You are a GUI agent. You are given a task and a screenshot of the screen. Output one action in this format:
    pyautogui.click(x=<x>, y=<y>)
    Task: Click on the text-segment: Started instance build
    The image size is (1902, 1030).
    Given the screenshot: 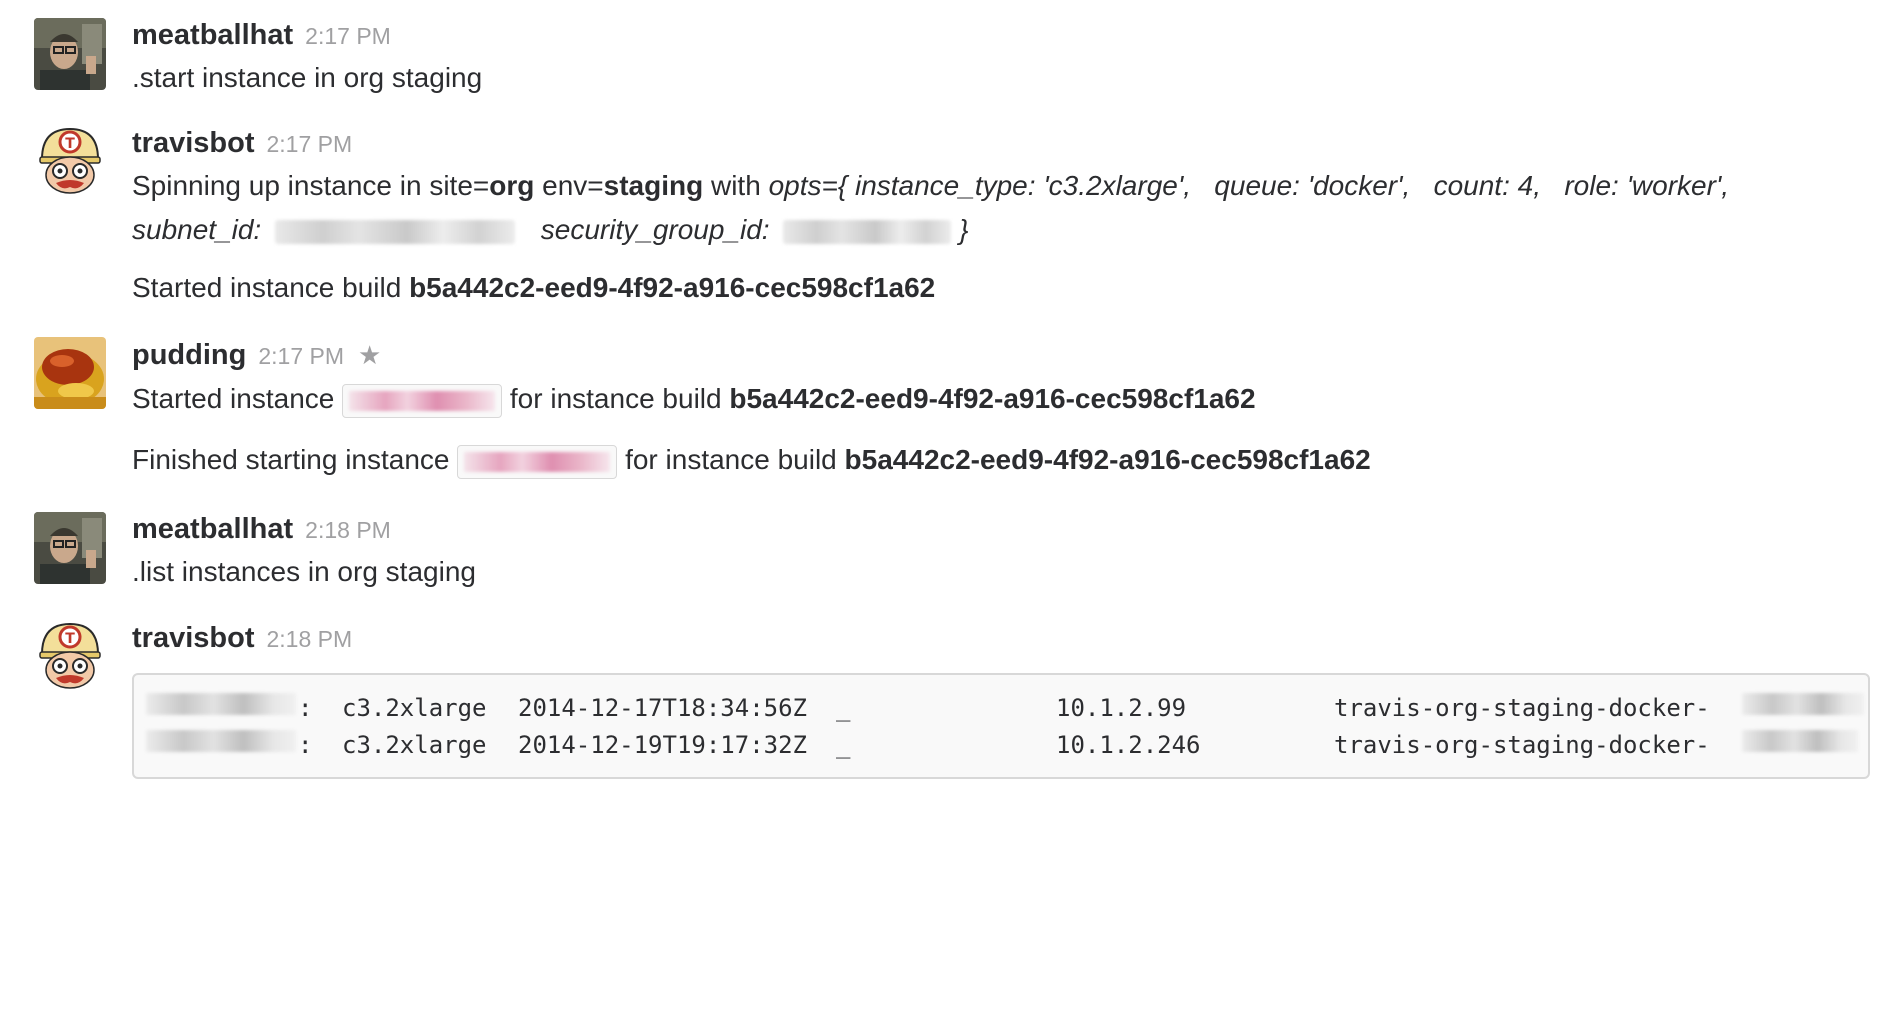 What is the action you would take?
    pyautogui.click(x=271, y=287)
    